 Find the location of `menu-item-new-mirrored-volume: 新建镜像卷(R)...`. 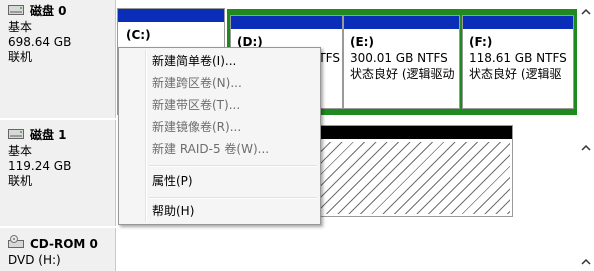

menu-item-new-mirrored-volume: 新建镜像卷(R)... is located at coordinates (196, 127).